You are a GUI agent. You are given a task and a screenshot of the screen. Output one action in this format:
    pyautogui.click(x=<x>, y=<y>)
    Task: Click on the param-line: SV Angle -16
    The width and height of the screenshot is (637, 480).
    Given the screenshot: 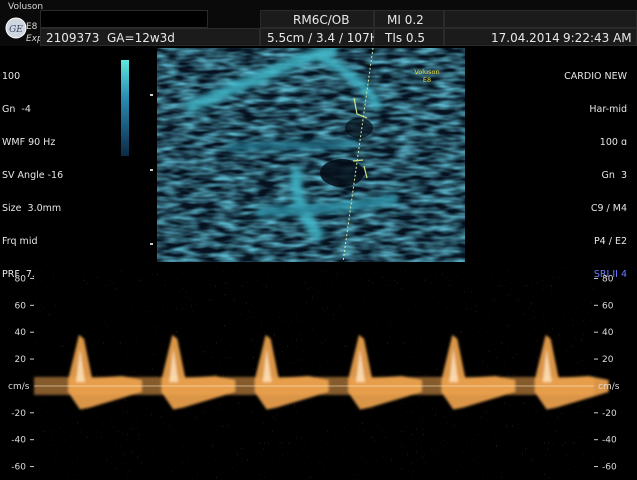 What is the action you would take?
    pyautogui.click(x=33, y=175)
    